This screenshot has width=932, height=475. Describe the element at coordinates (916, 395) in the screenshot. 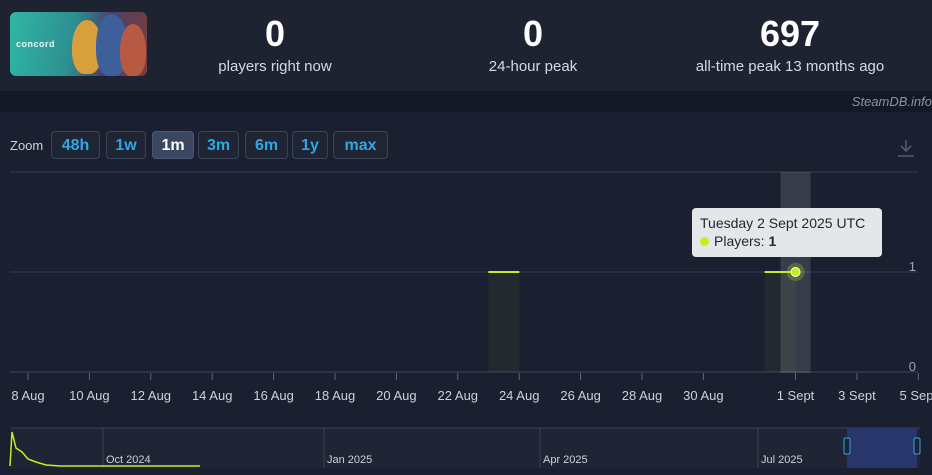

I see `x-tick-label: 5 Sept` at that location.